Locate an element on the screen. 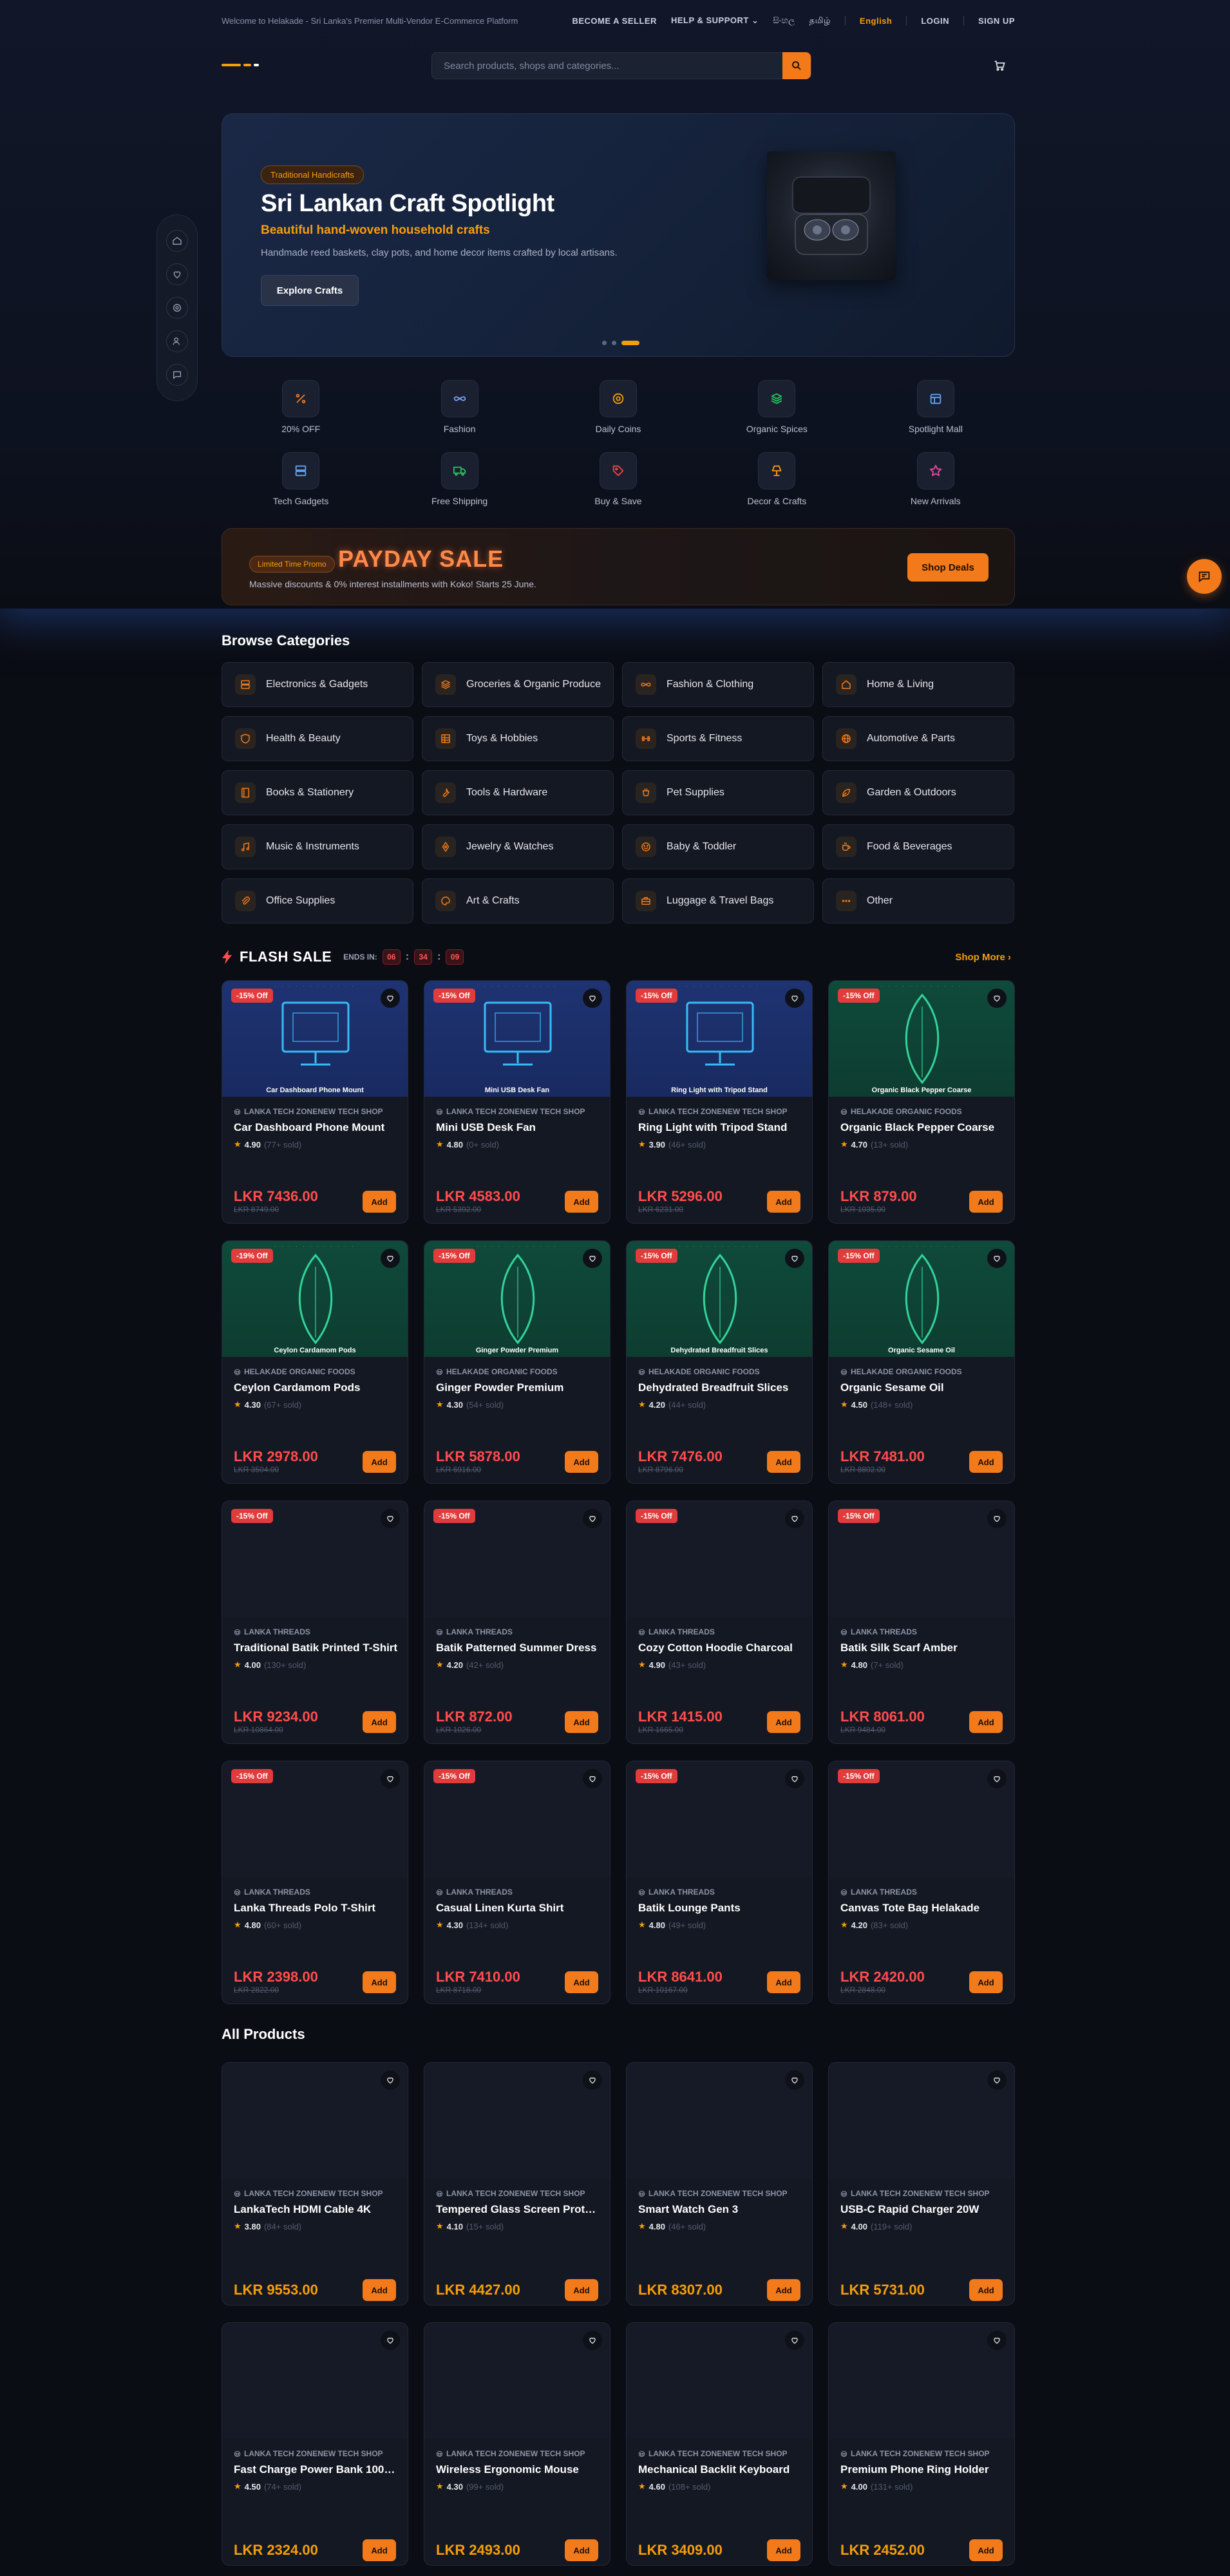 This screenshot has height=2576, width=1230. category-art-crafts: Art & Crafts is located at coordinates (518, 901).